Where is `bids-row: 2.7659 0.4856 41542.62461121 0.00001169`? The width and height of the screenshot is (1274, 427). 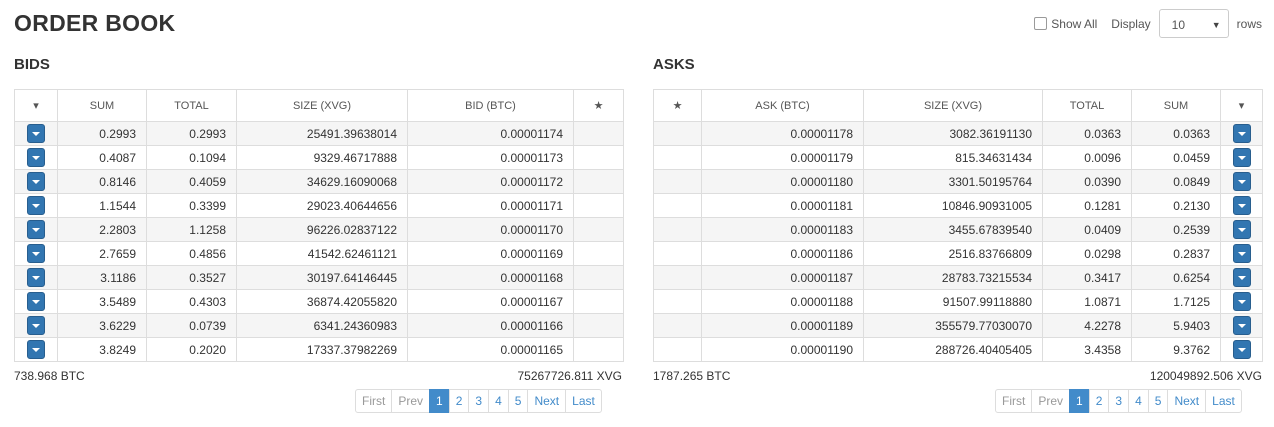 bids-row: 2.7659 0.4856 41542.62461121 0.00001169 is located at coordinates (319, 253).